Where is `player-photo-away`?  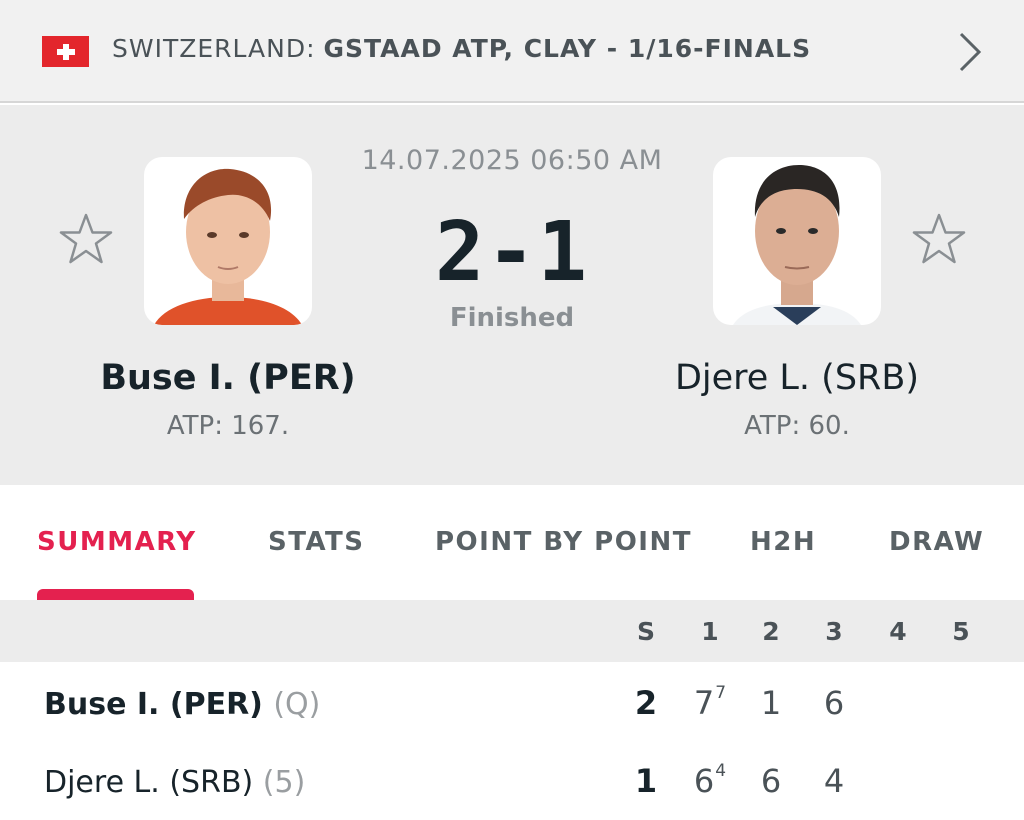 player-photo-away is located at coordinates (797, 241).